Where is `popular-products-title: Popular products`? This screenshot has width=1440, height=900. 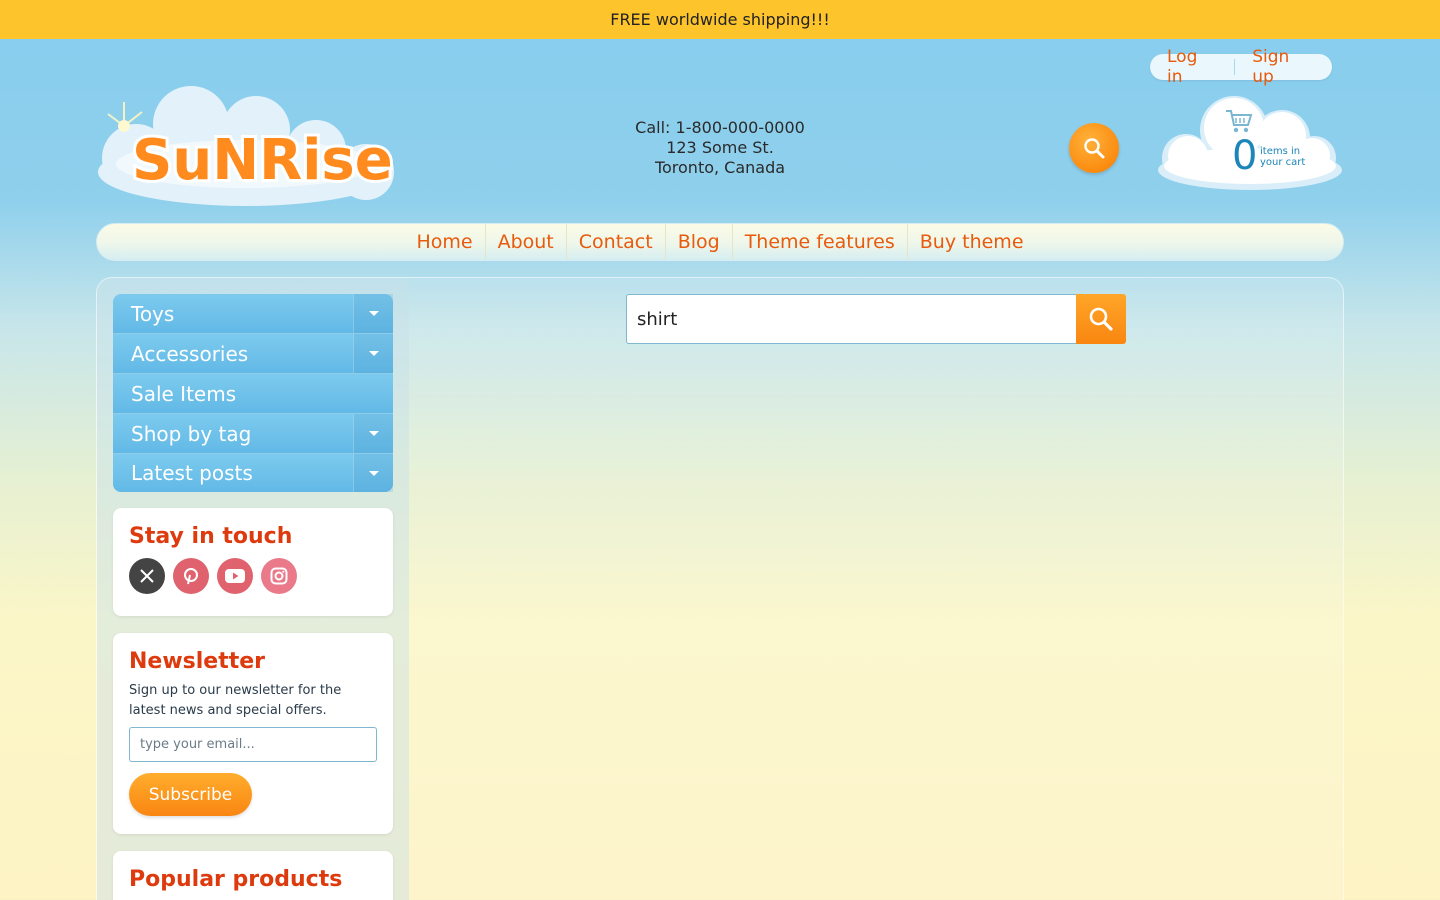 popular-products-title: Popular products is located at coordinates (236, 879).